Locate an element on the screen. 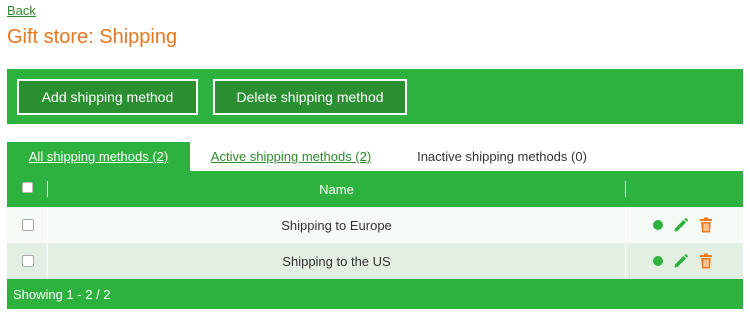 Image resolution: width=750 pixels, height=315 pixels. shipping-method-name: Shipping to Europe is located at coordinates (336, 225).